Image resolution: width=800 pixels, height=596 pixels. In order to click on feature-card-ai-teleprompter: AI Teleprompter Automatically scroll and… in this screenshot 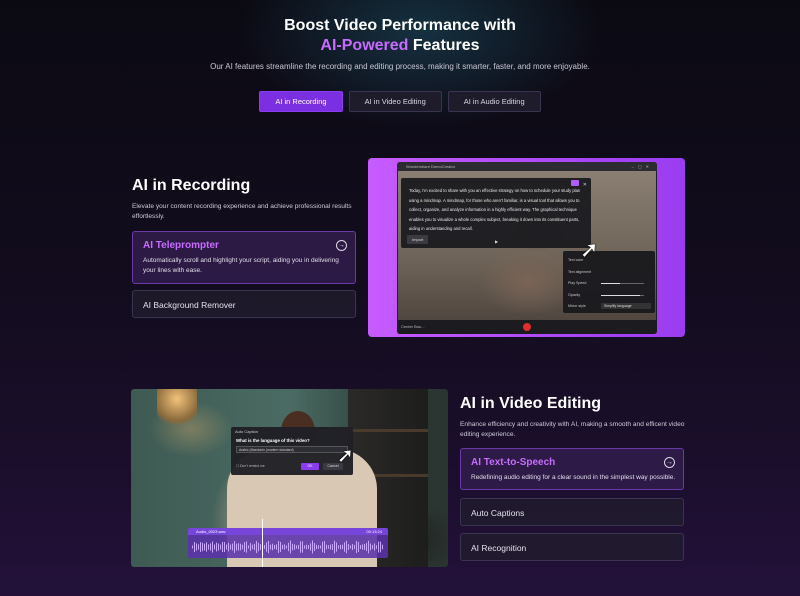, I will do `click(244, 257)`.